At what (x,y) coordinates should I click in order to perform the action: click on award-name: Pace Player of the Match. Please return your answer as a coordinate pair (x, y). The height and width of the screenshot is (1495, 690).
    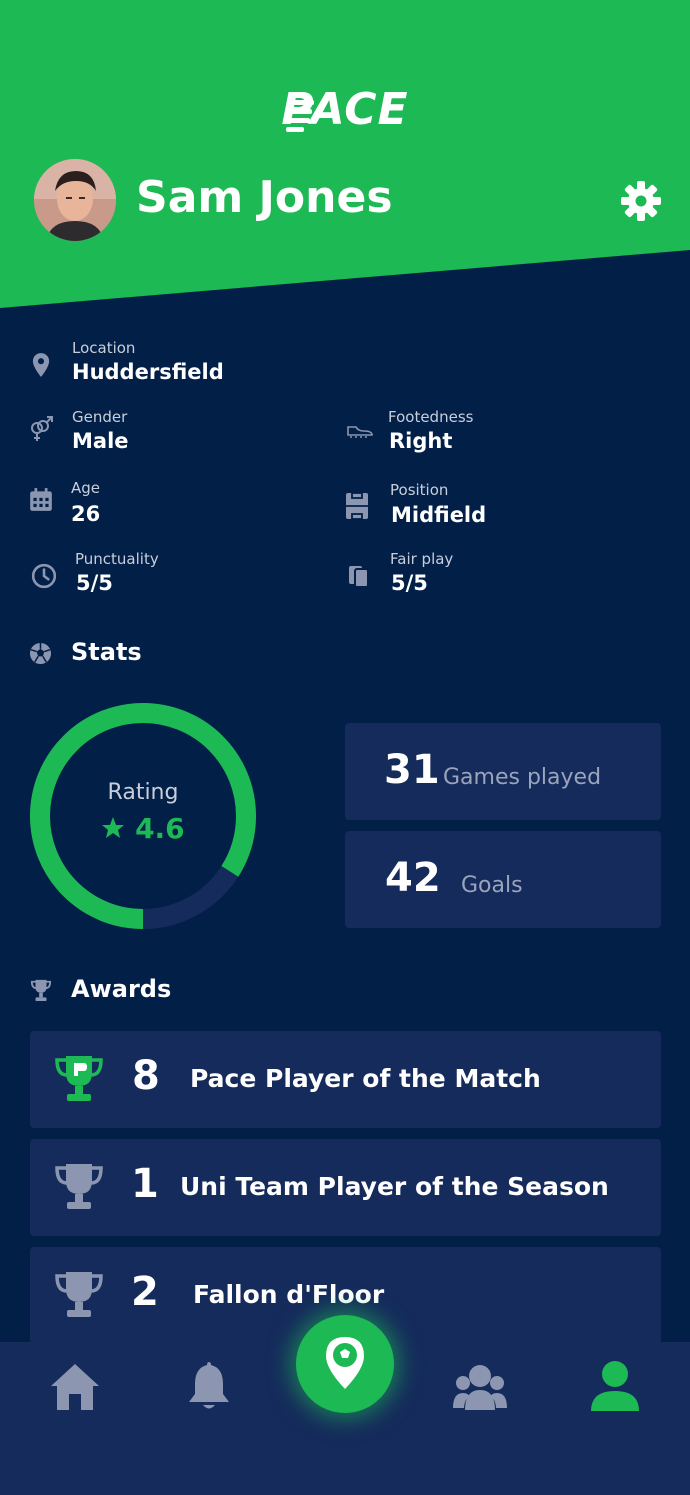
    Looking at the image, I should click on (365, 1078).